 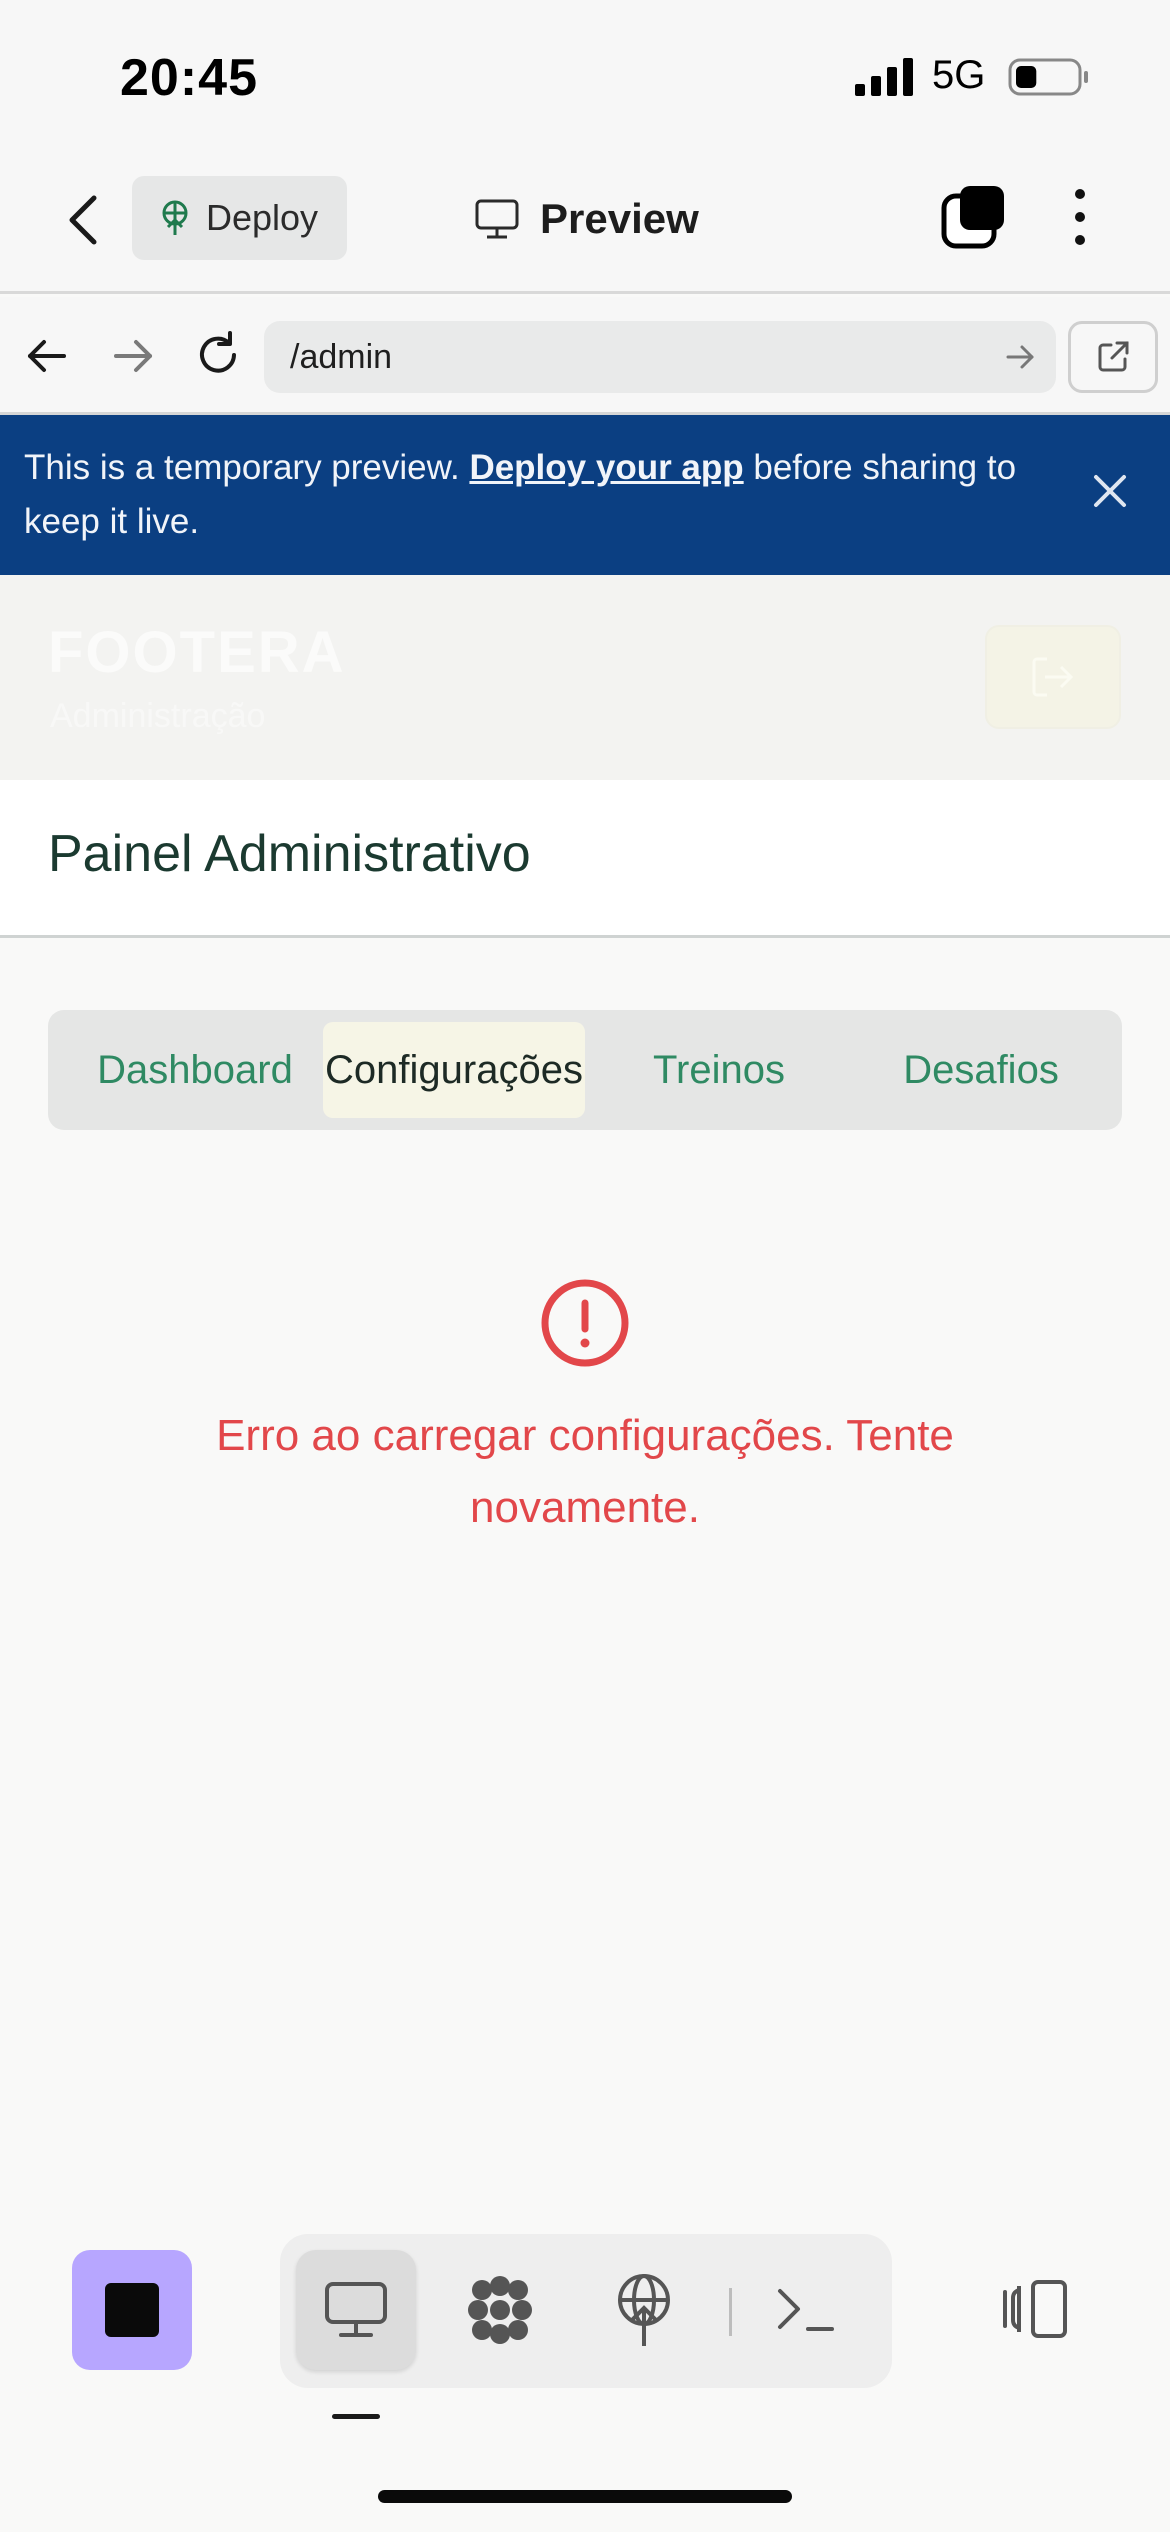 I want to click on panel-header: Painel Administrativo, so click(x=585, y=859).